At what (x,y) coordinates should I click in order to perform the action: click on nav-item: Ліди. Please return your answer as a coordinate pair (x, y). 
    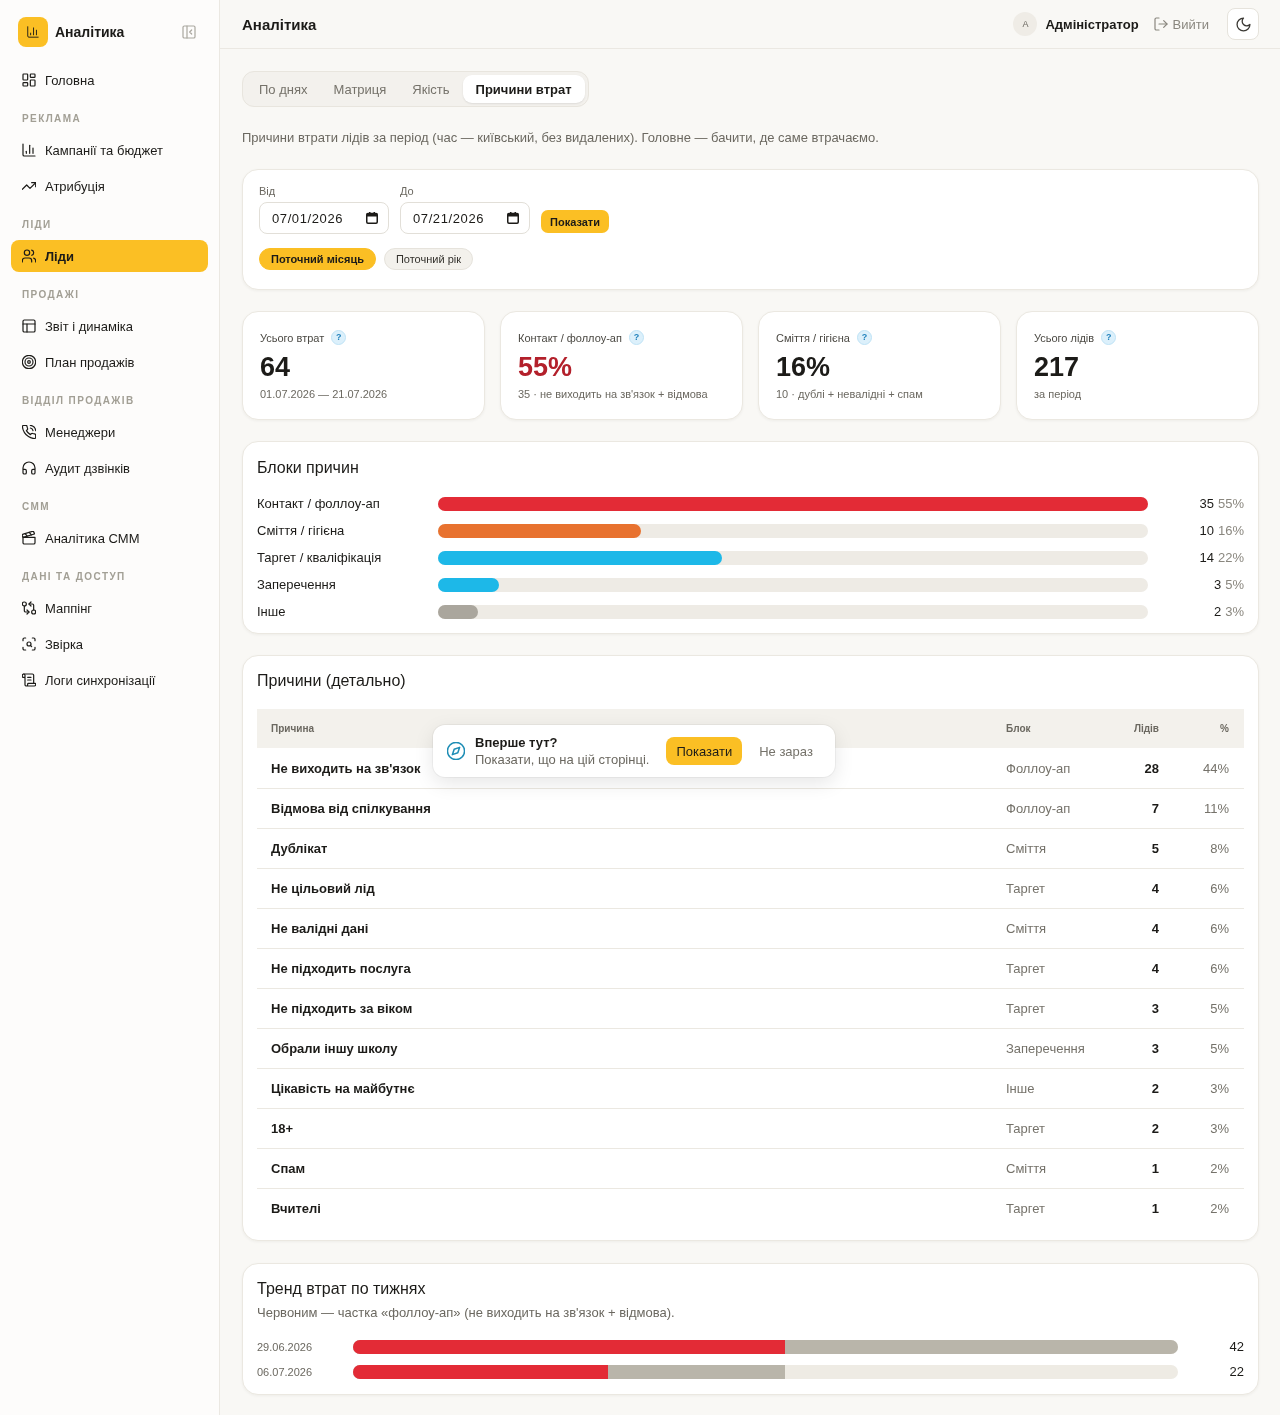
    Looking at the image, I should click on (109, 256).